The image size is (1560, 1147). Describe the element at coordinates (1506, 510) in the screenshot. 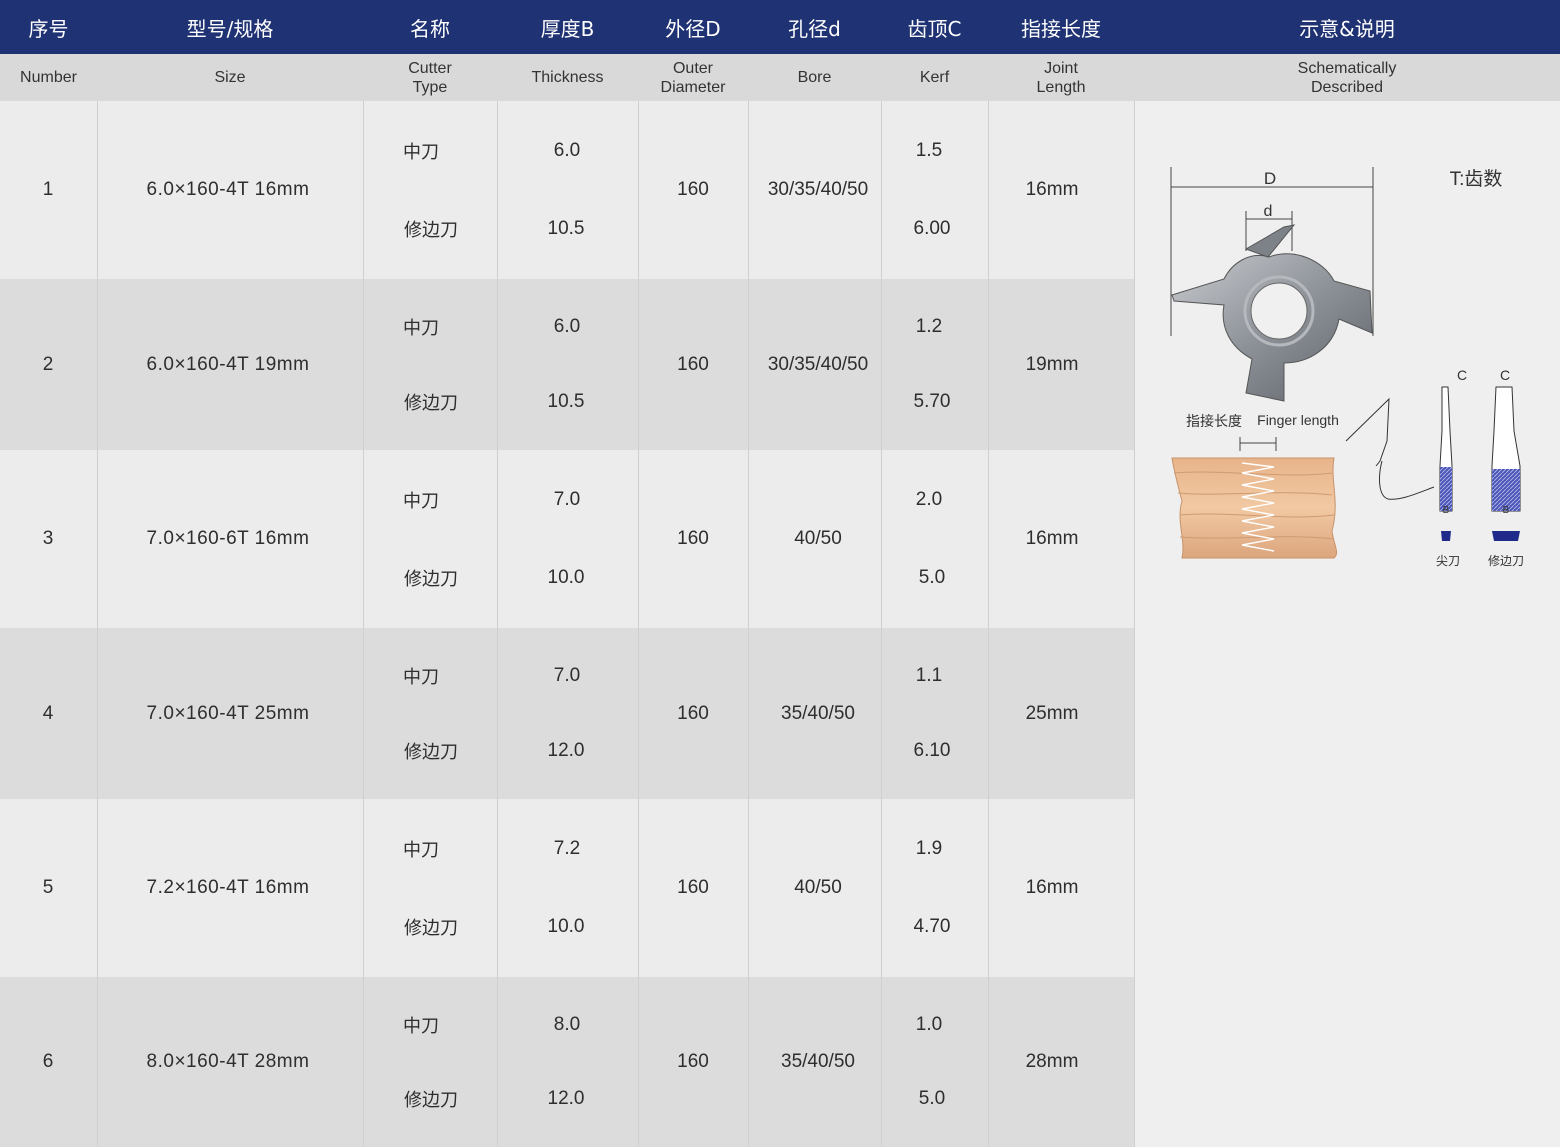

I see `label-thickness-trimming: B` at that location.